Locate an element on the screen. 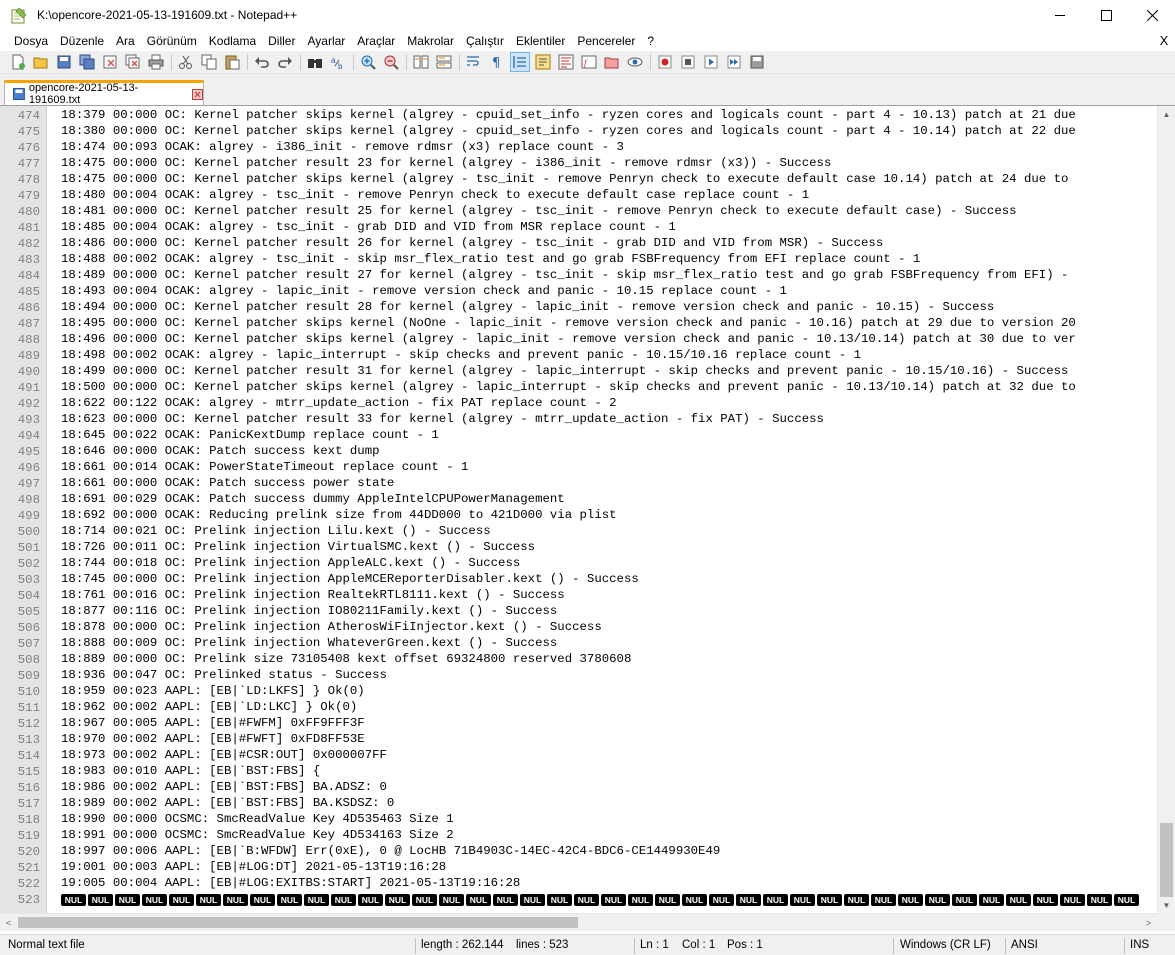 The image size is (1175, 955). monitoring-button is located at coordinates (635, 62).